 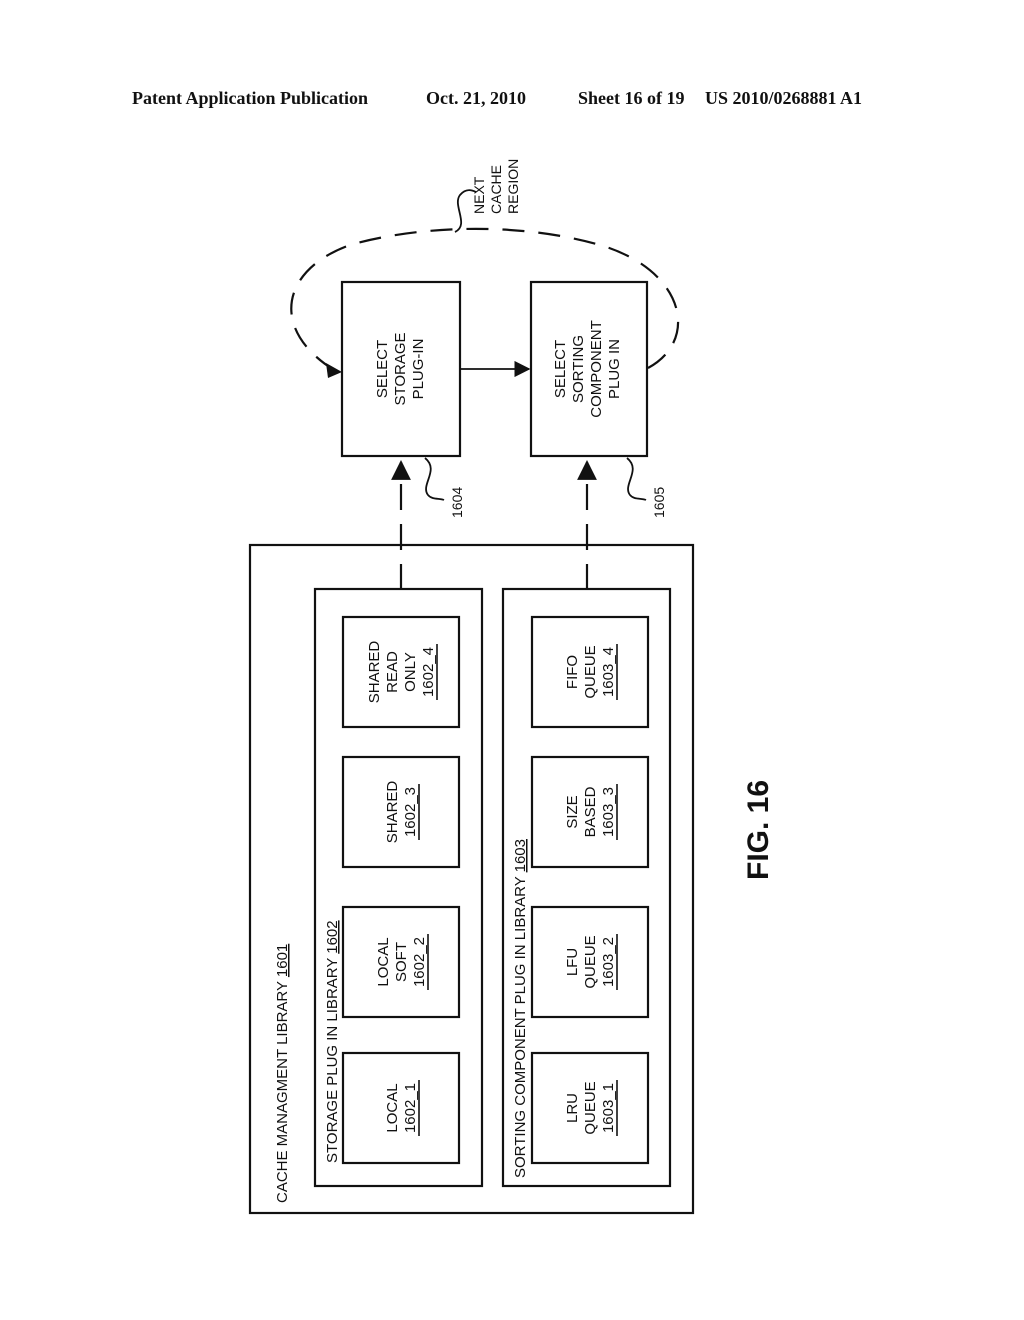 What do you see at coordinates (418, 369) in the screenshot?
I see `step-1604-line-3: PLUG-IN` at bounding box center [418, 369].